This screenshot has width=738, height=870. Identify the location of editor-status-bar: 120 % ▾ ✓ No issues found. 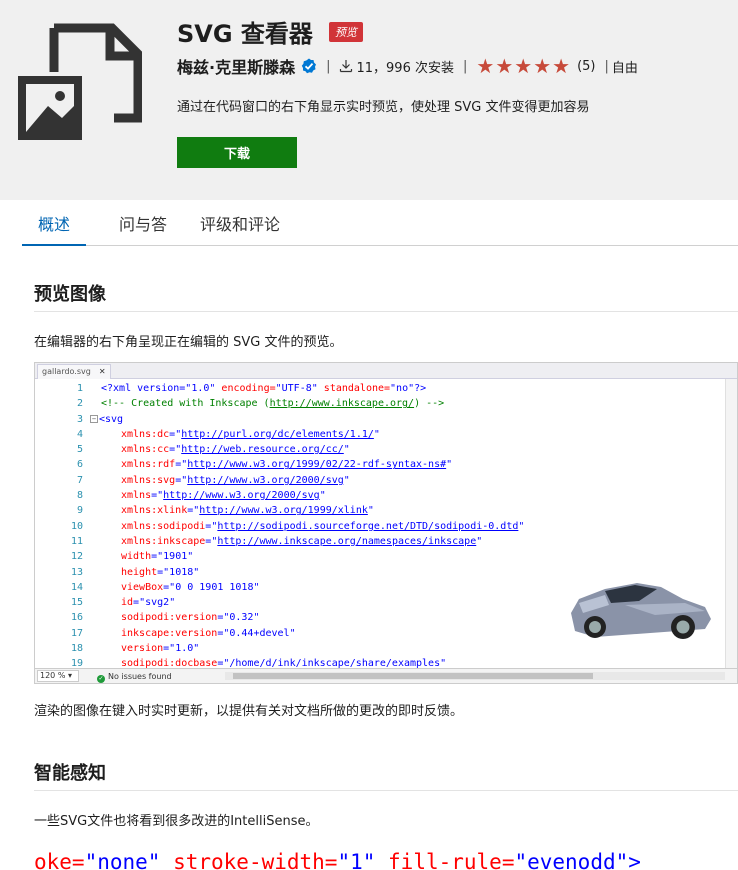
(386, 675).